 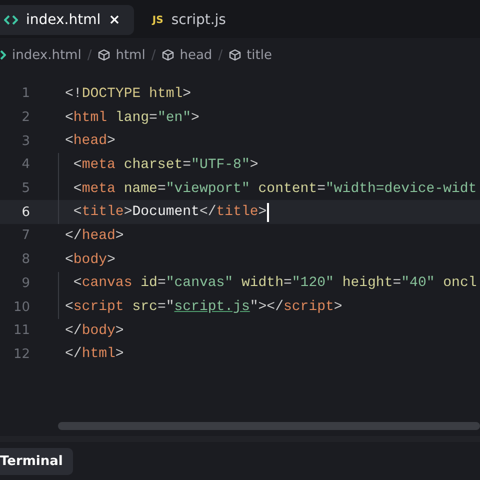 I want to click on code-line: 1 <!DOCTYPE html>, so click(x=240, y=94).